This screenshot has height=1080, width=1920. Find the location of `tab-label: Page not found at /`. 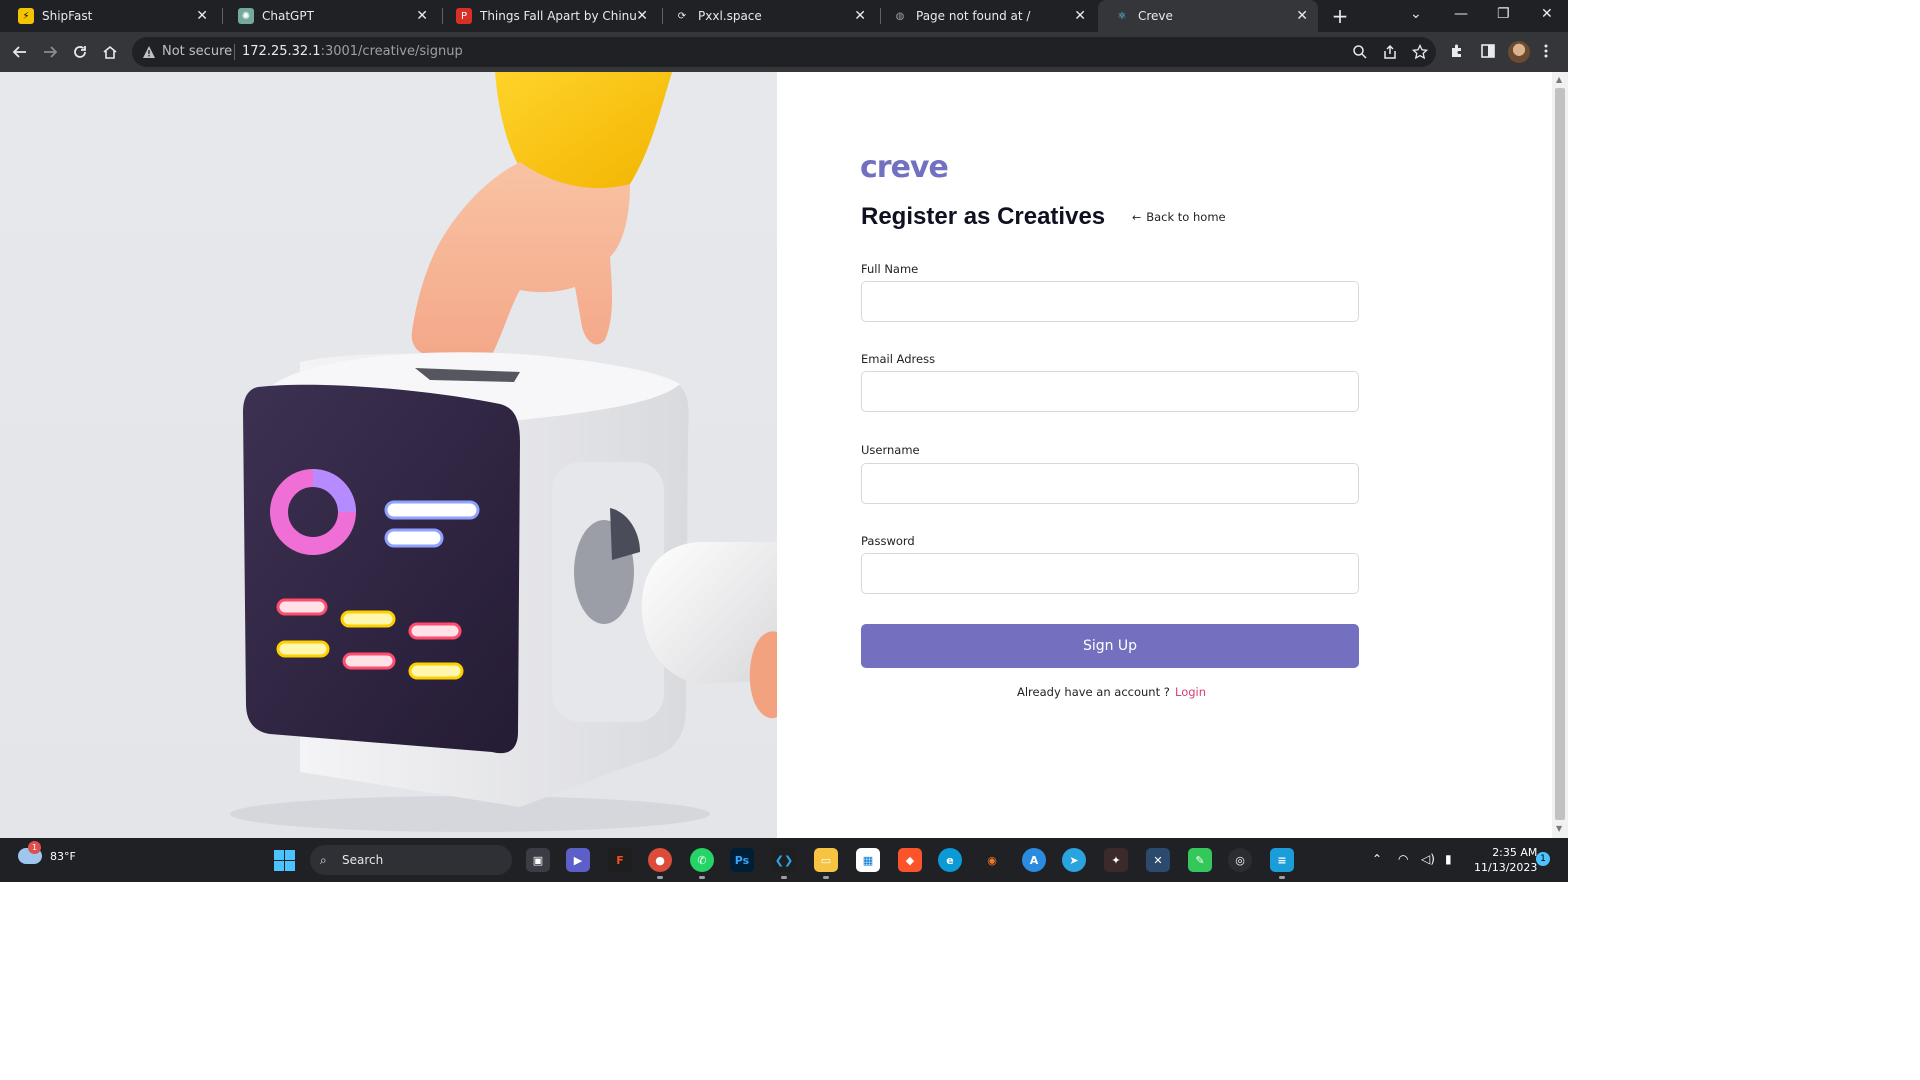

tab-label: Page not found at / is located at coordinates (973, 16).